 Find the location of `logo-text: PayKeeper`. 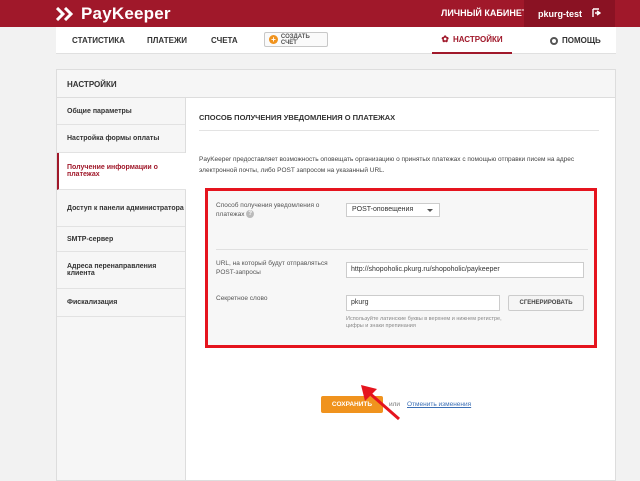

logo-text: PayKeeper is located at coordinates (126, 13).